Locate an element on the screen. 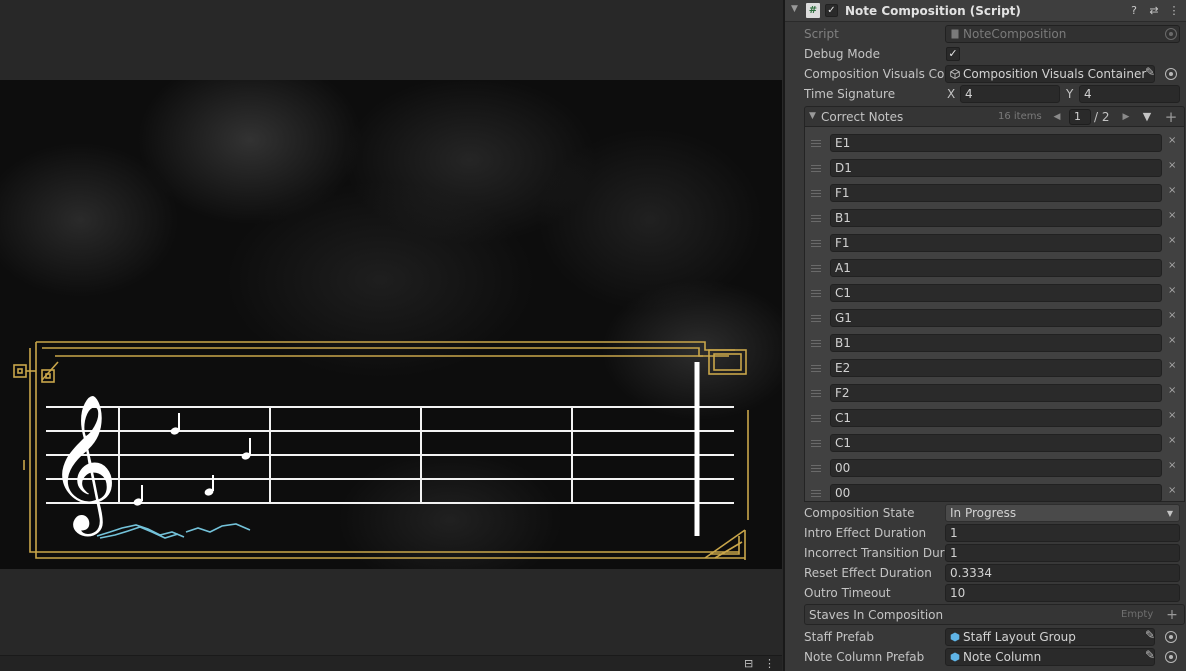 Image resolution: width=1186 pixels, height=671 pixels. note-value-field: D1 is located at coordinates (996, 168).